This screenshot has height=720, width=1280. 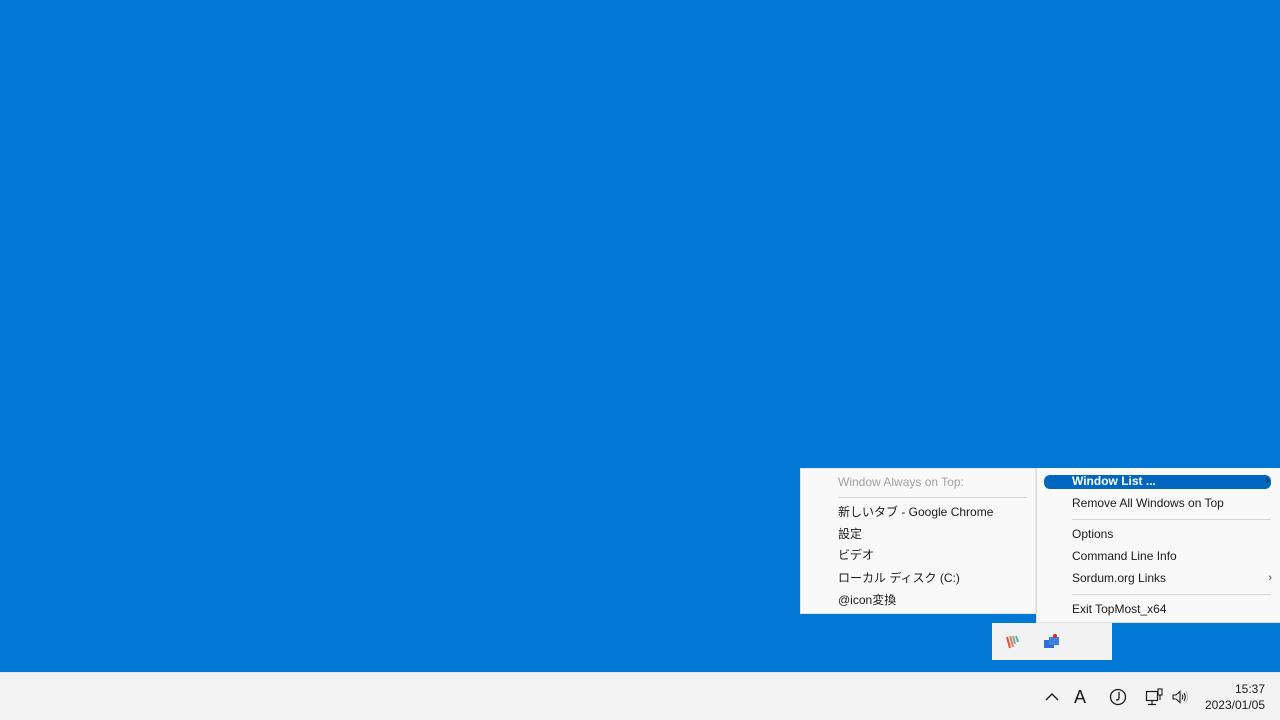 I want to click on menu-item-sordum-links: Sordum.org Links ›, so click(x=1158, y=578).